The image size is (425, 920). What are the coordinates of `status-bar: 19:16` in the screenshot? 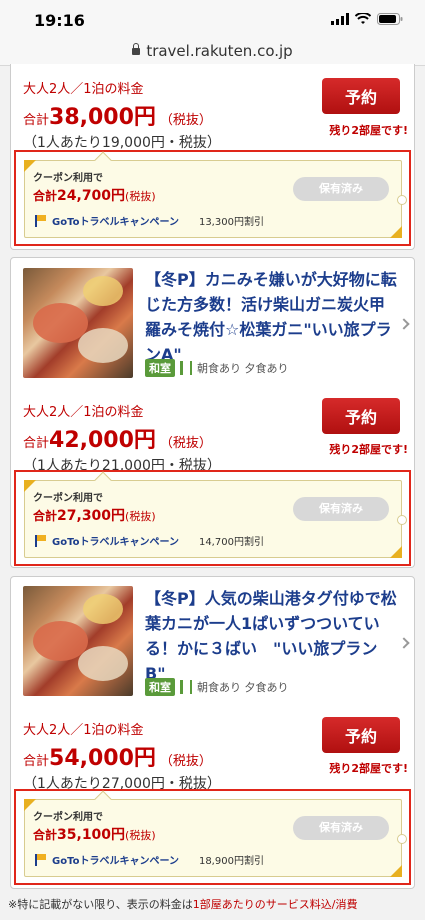 It's located at (212, 19).